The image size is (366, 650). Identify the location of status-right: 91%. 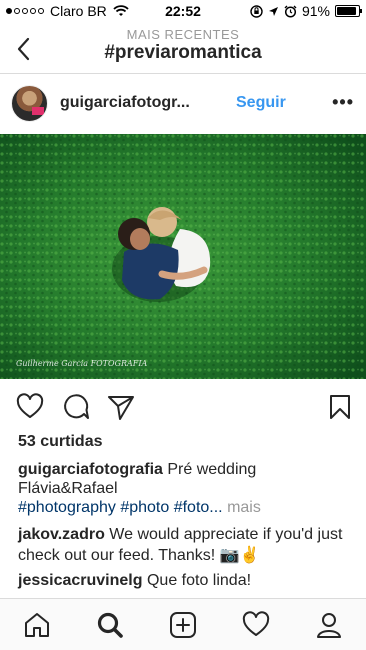
(306, 11).